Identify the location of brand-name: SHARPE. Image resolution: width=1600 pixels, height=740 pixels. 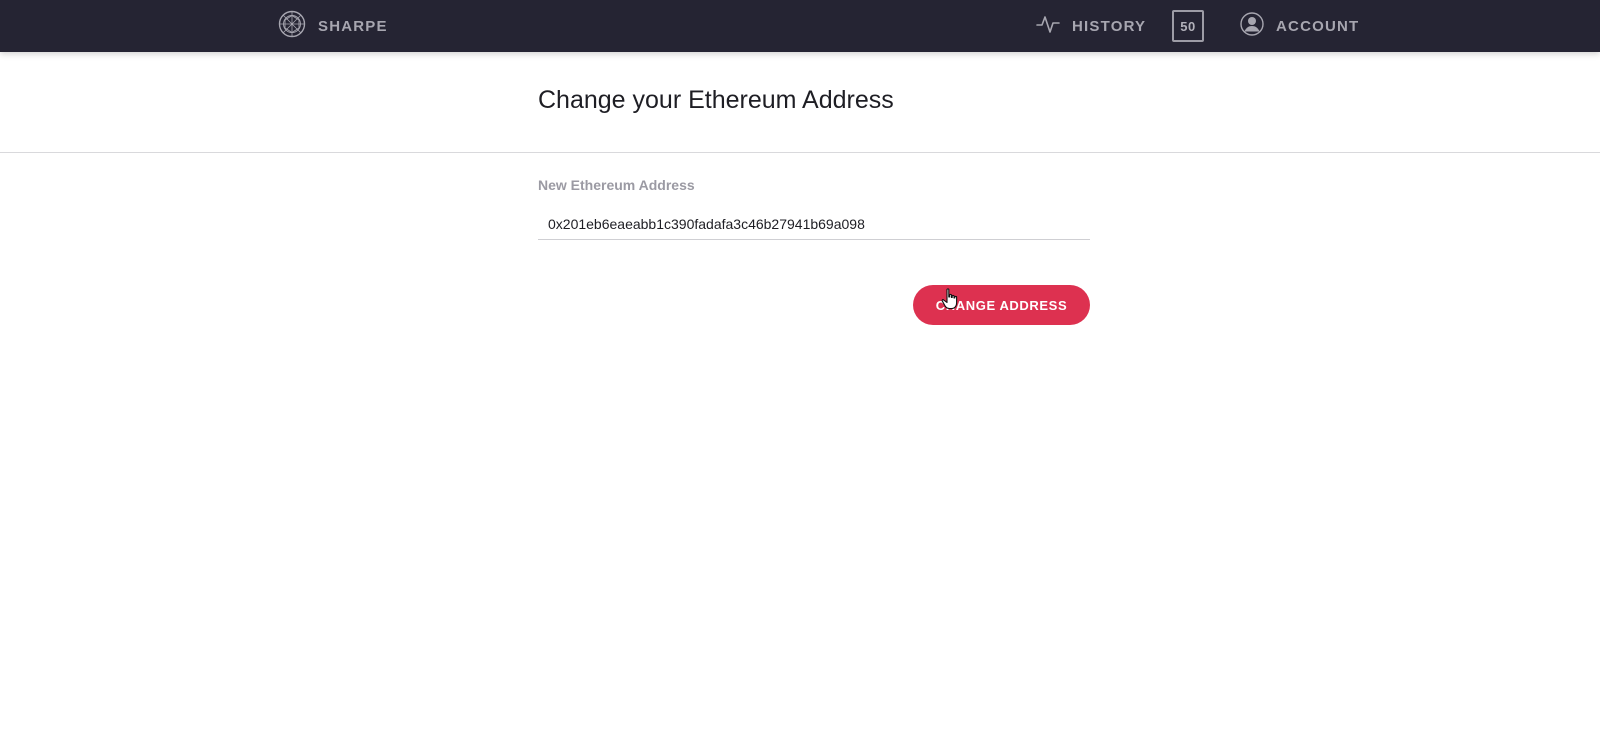
(353, 26).